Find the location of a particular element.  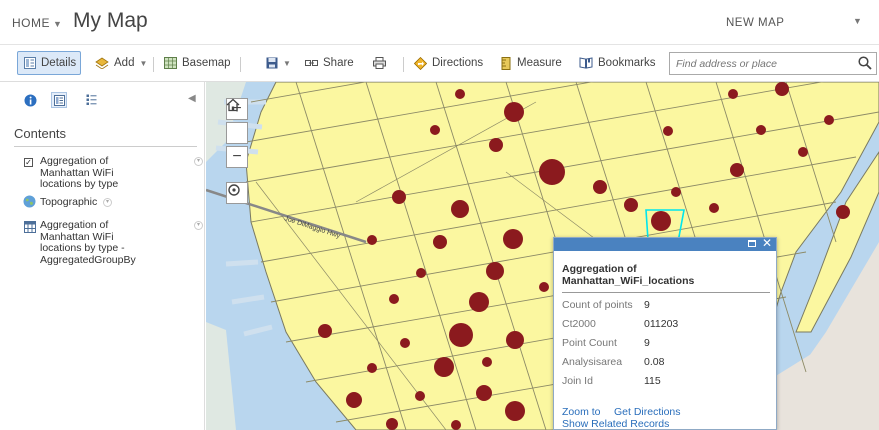

add-layer-icon is located at coordinates (102, 63).